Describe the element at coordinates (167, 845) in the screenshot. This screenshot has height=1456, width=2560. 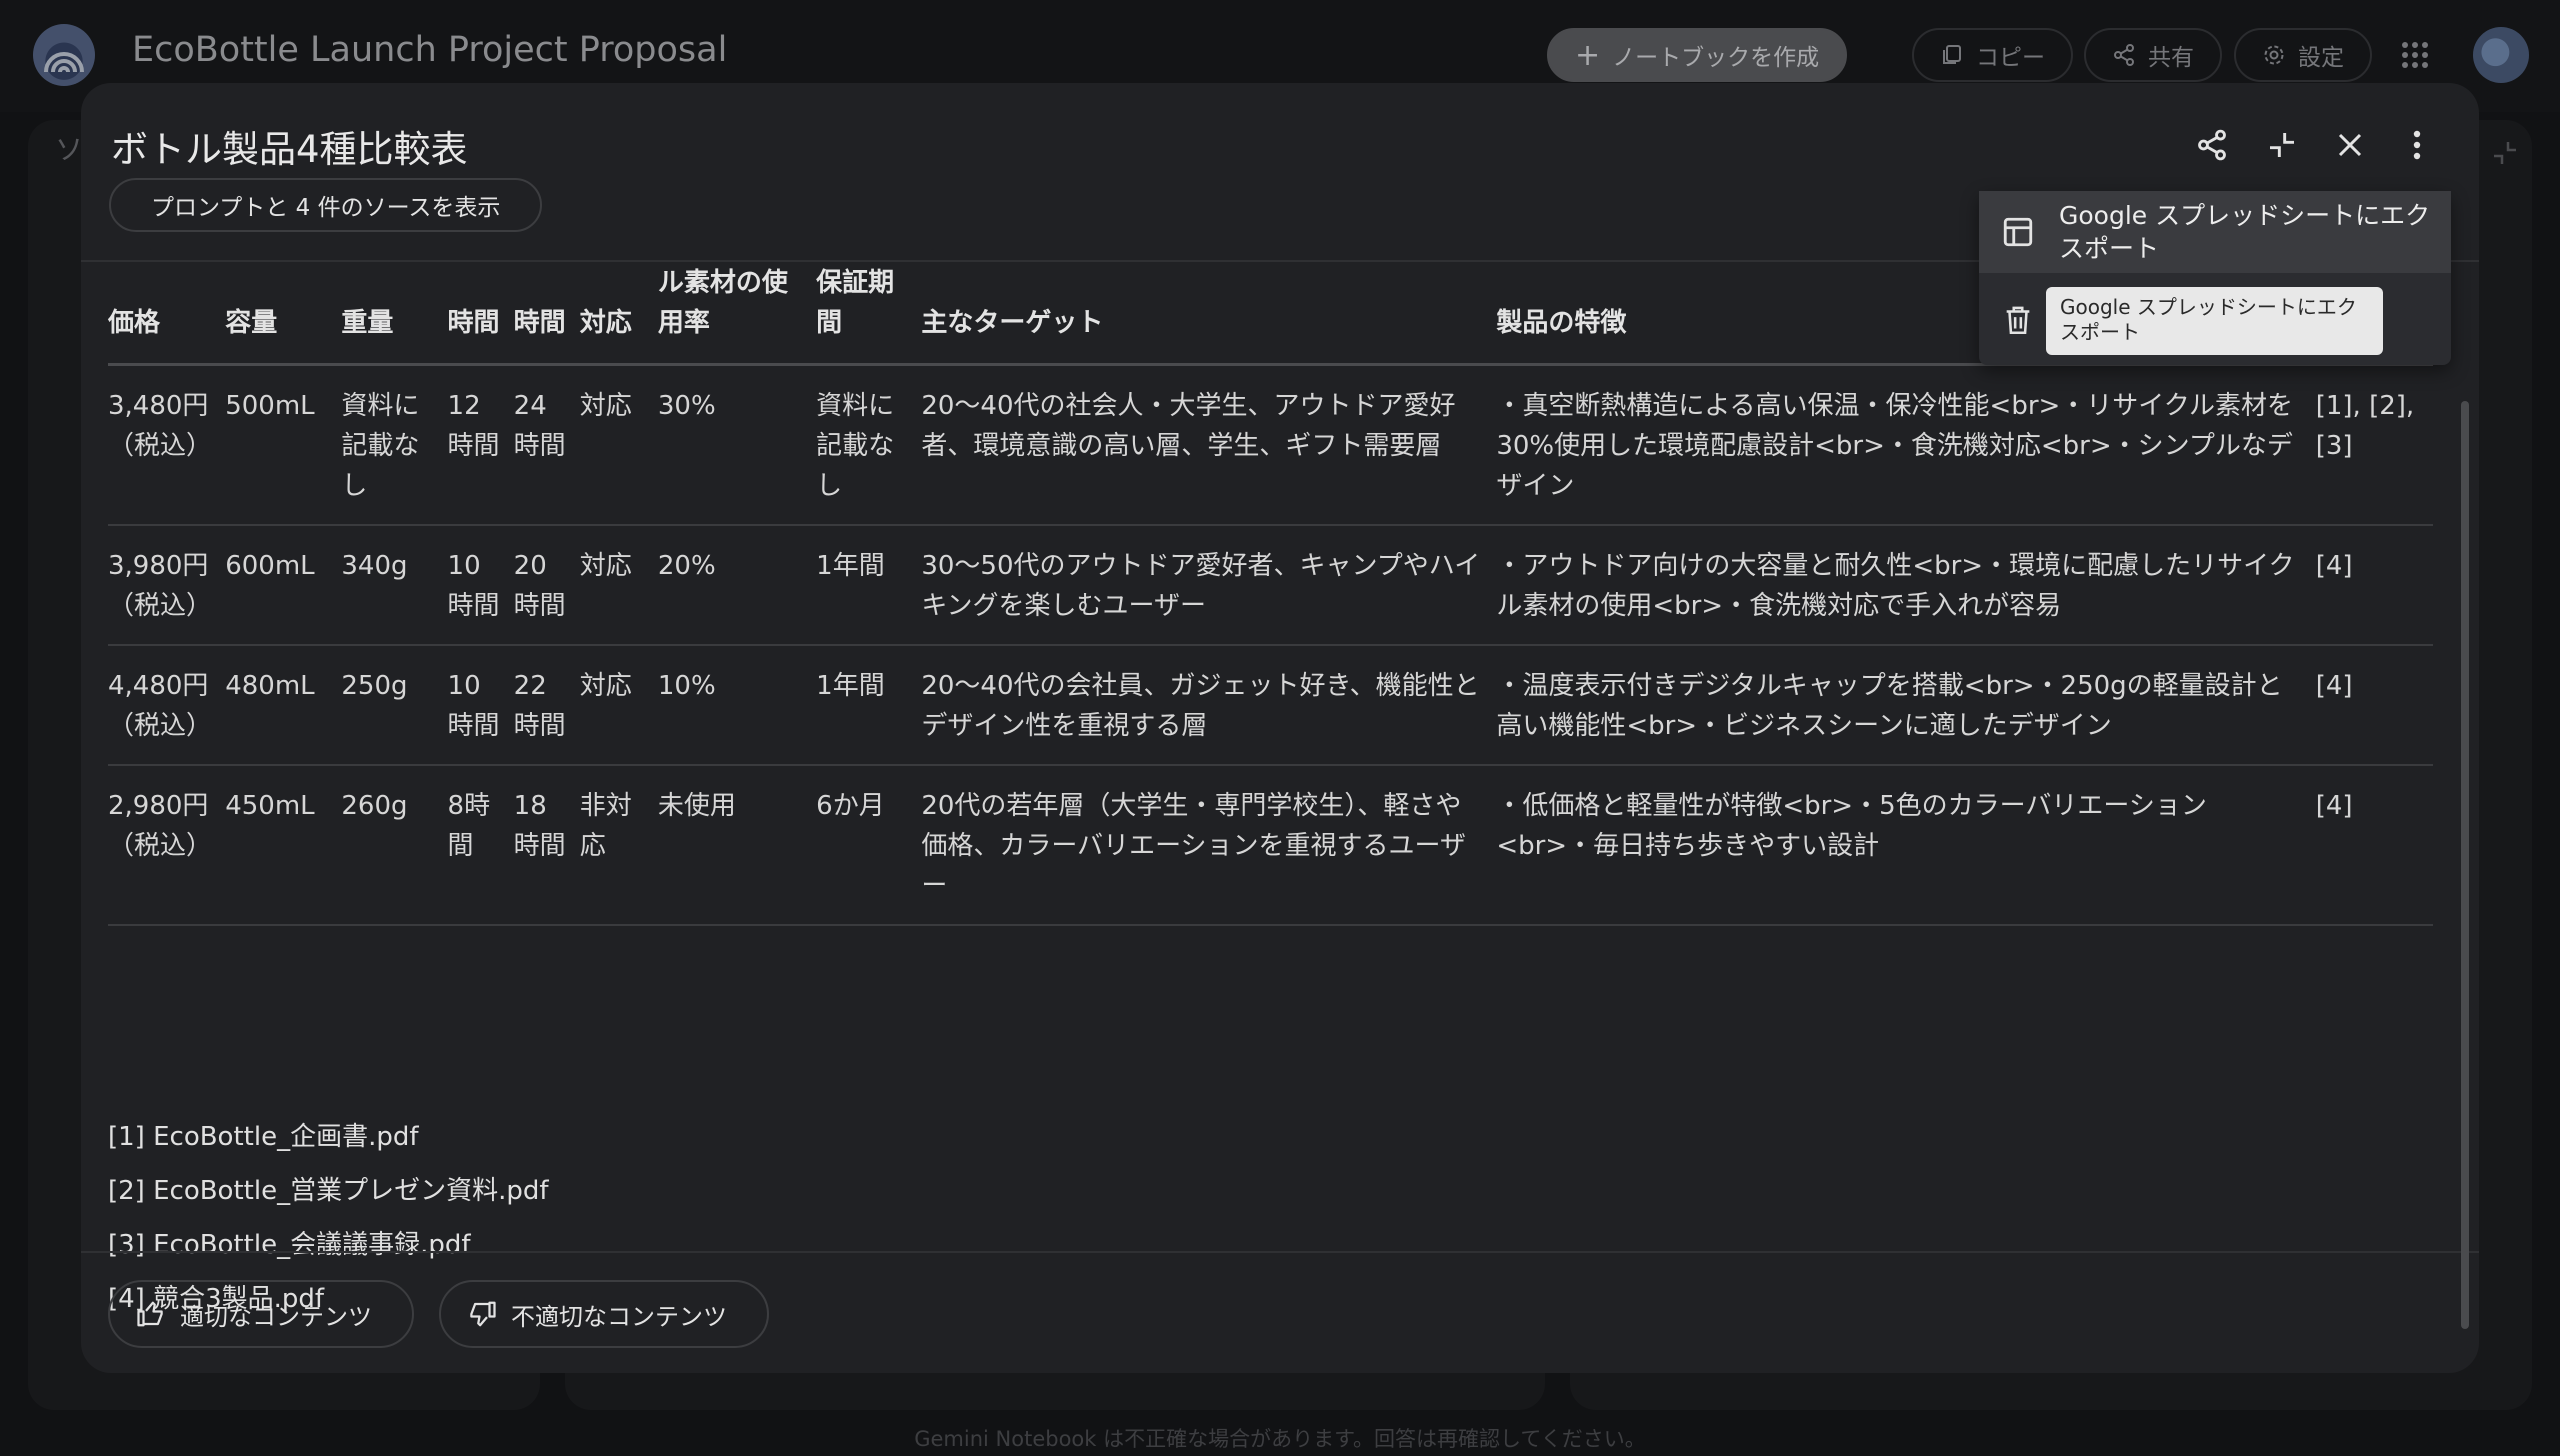
I see `table-cell: 2,980円（税込）` at that location.